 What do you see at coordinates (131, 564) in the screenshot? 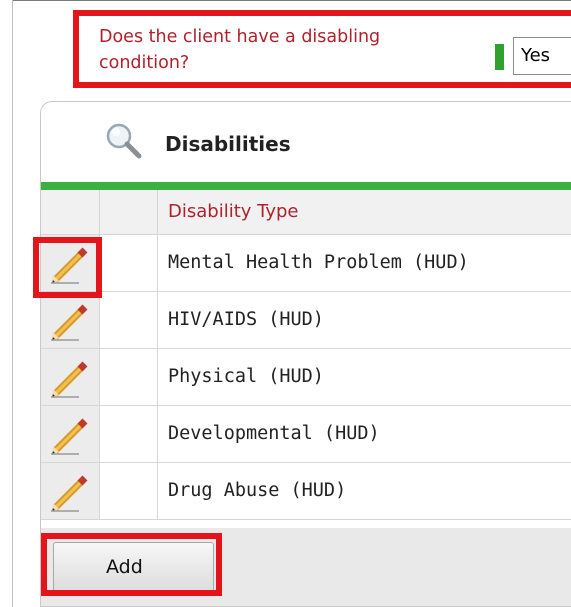
I see `add-button-highlight` at bounding box center [131, 564].